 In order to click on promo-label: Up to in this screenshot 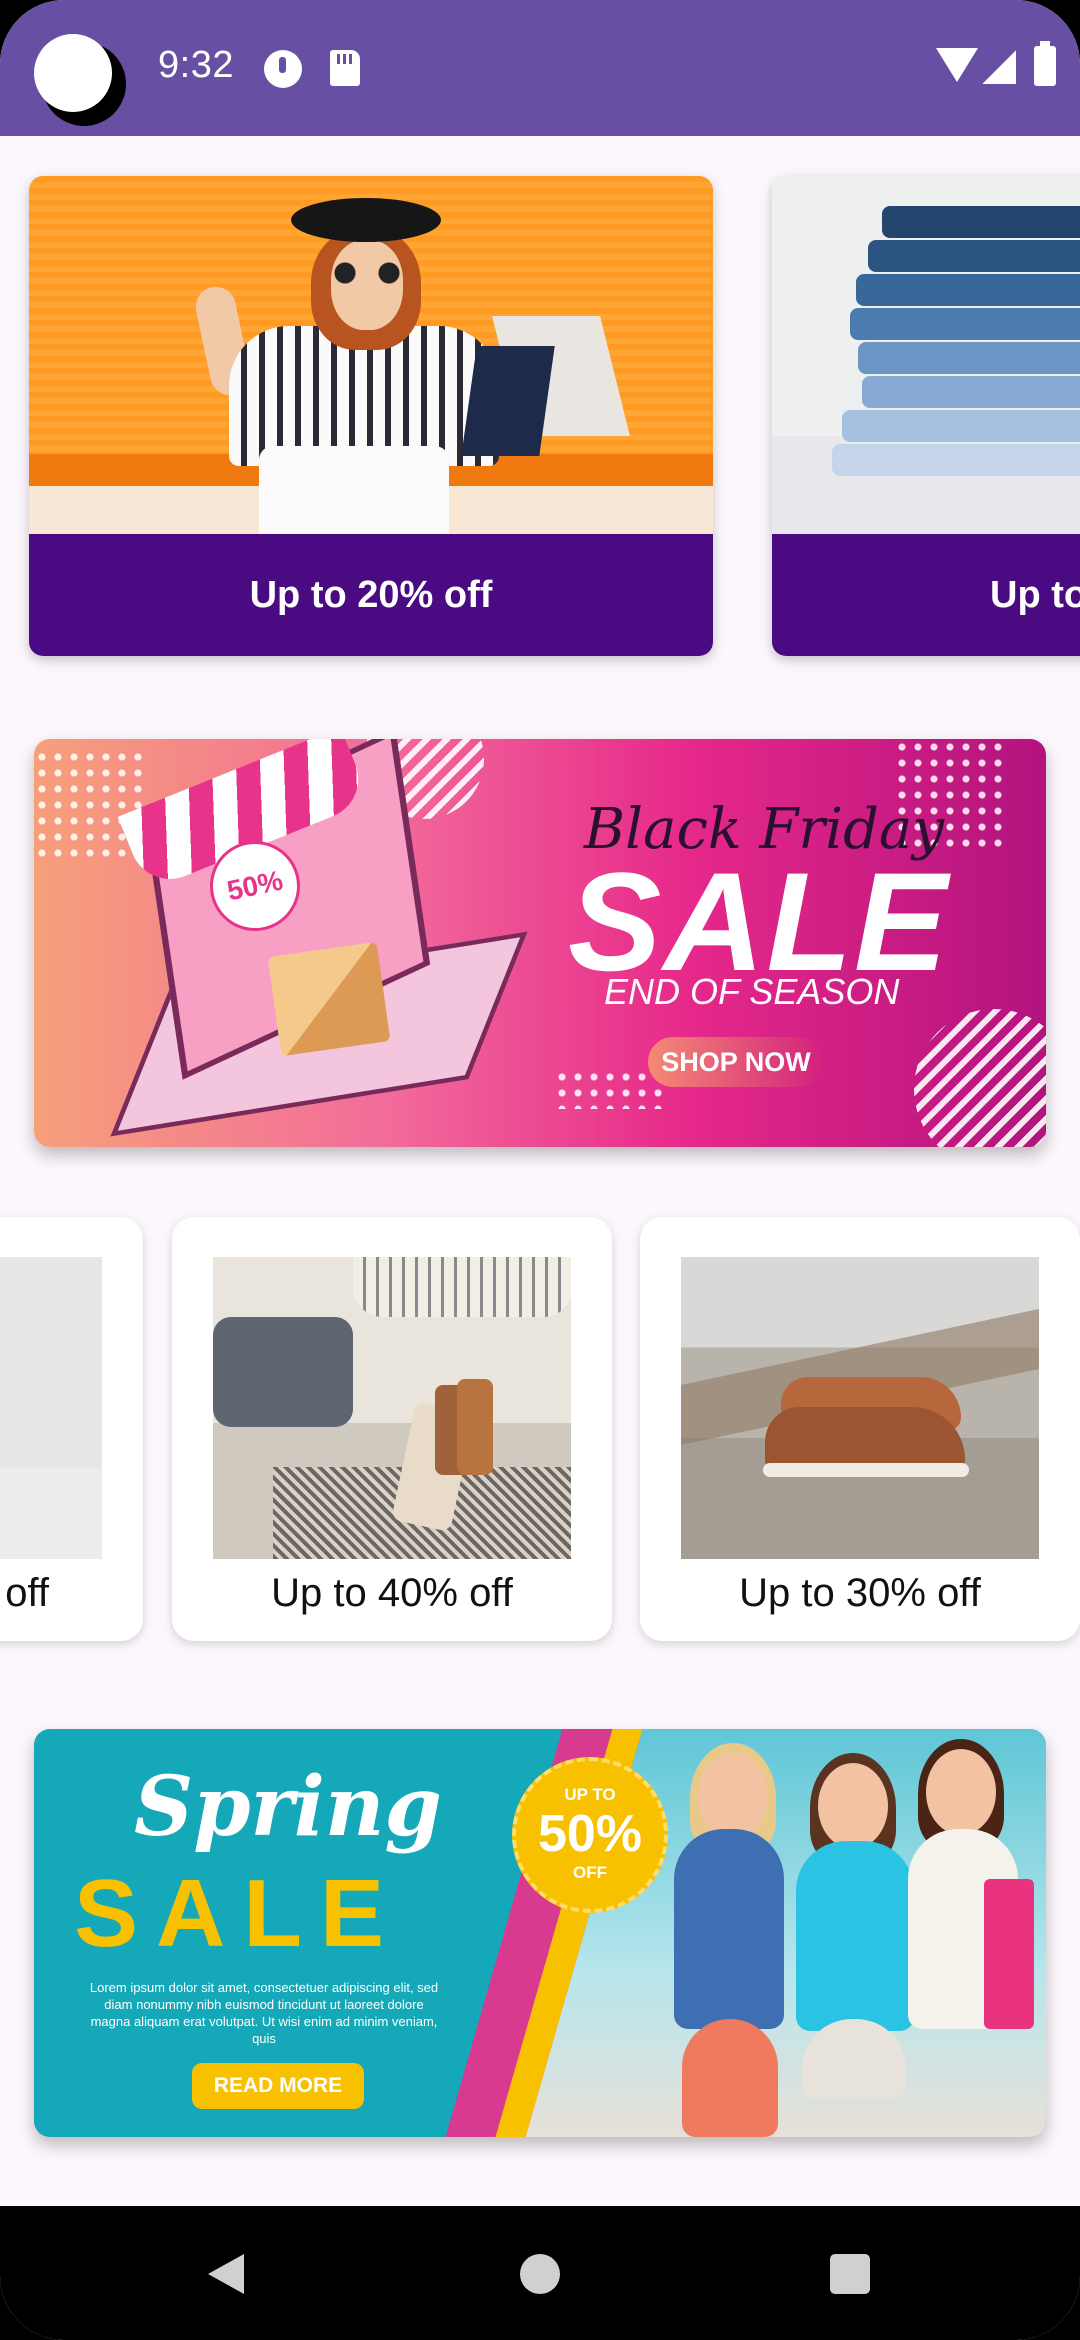, I will do `click(926, 595)`.